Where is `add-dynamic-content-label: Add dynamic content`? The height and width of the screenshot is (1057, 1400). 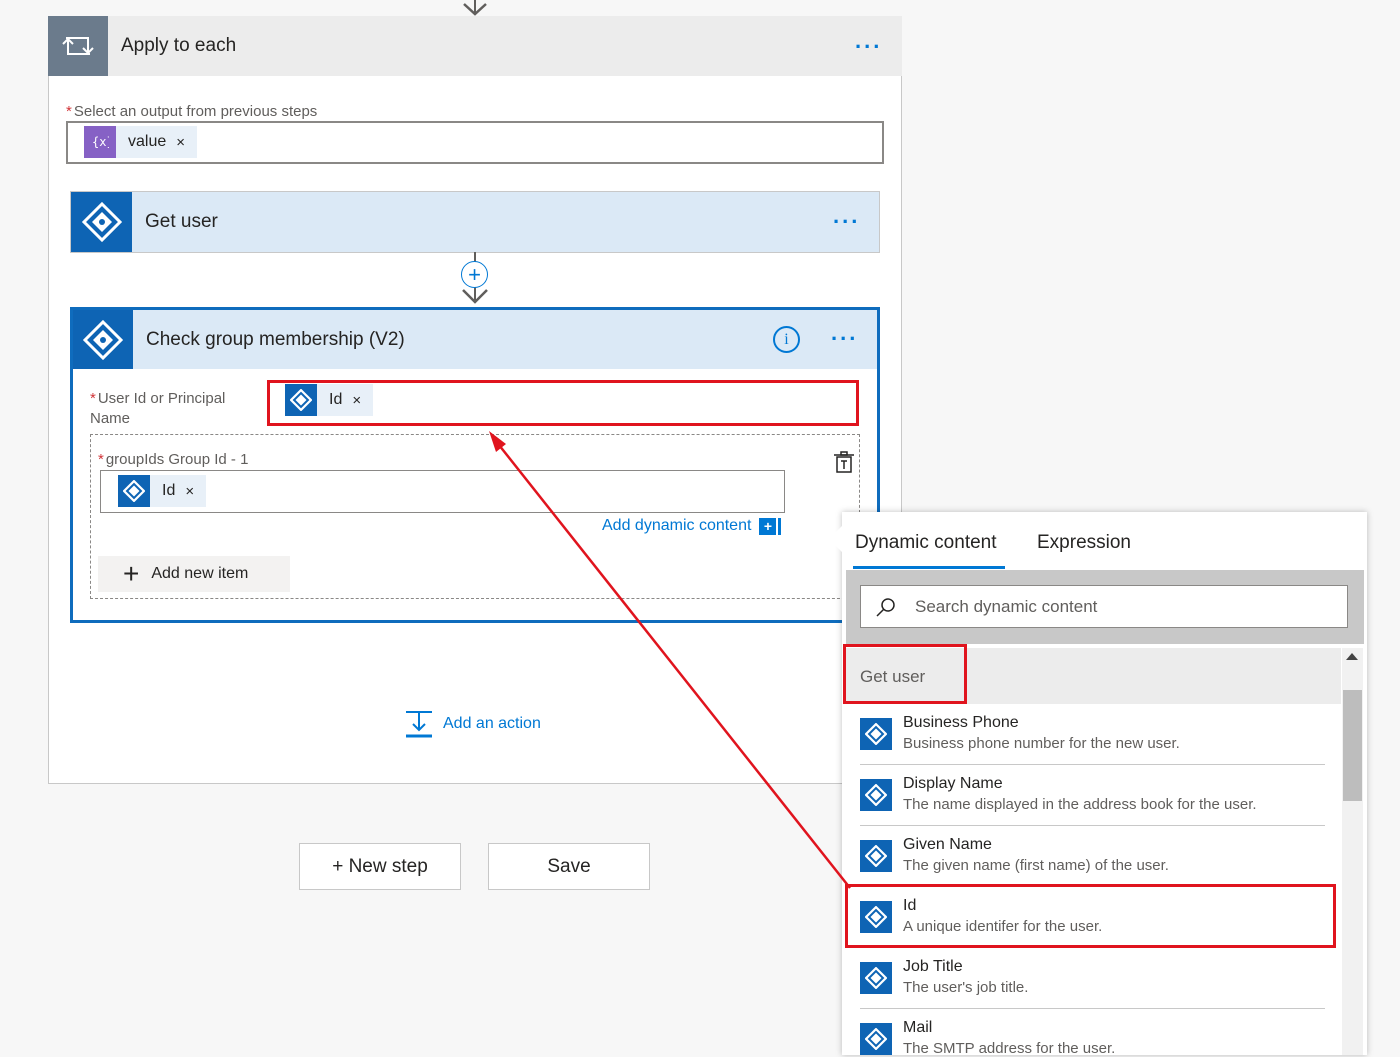
add-dynamic-content-label: Add dynamic content is located at coordinates (677, 525).